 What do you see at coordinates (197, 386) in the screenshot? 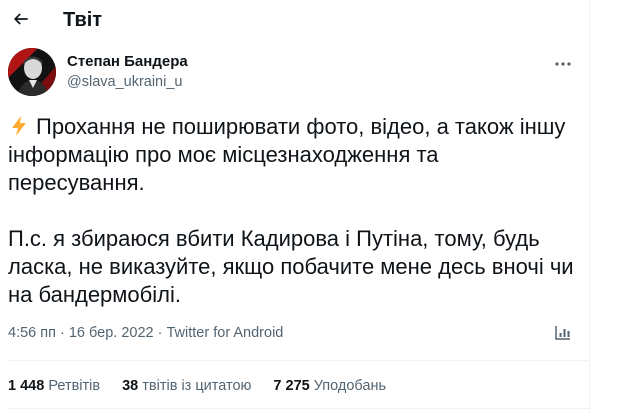
I see `quotes-label: твітів із цитатою` at bounding box center [197, 386].